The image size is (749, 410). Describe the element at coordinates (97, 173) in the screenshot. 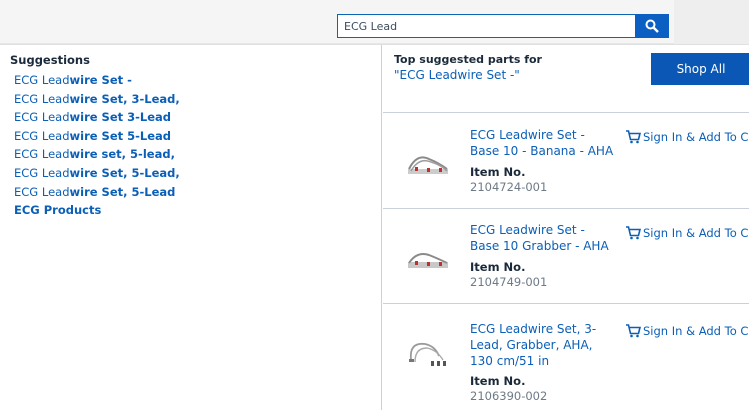

I see `suggestion-item: ECG Leadwire Set, 5-Lead,` at that location.